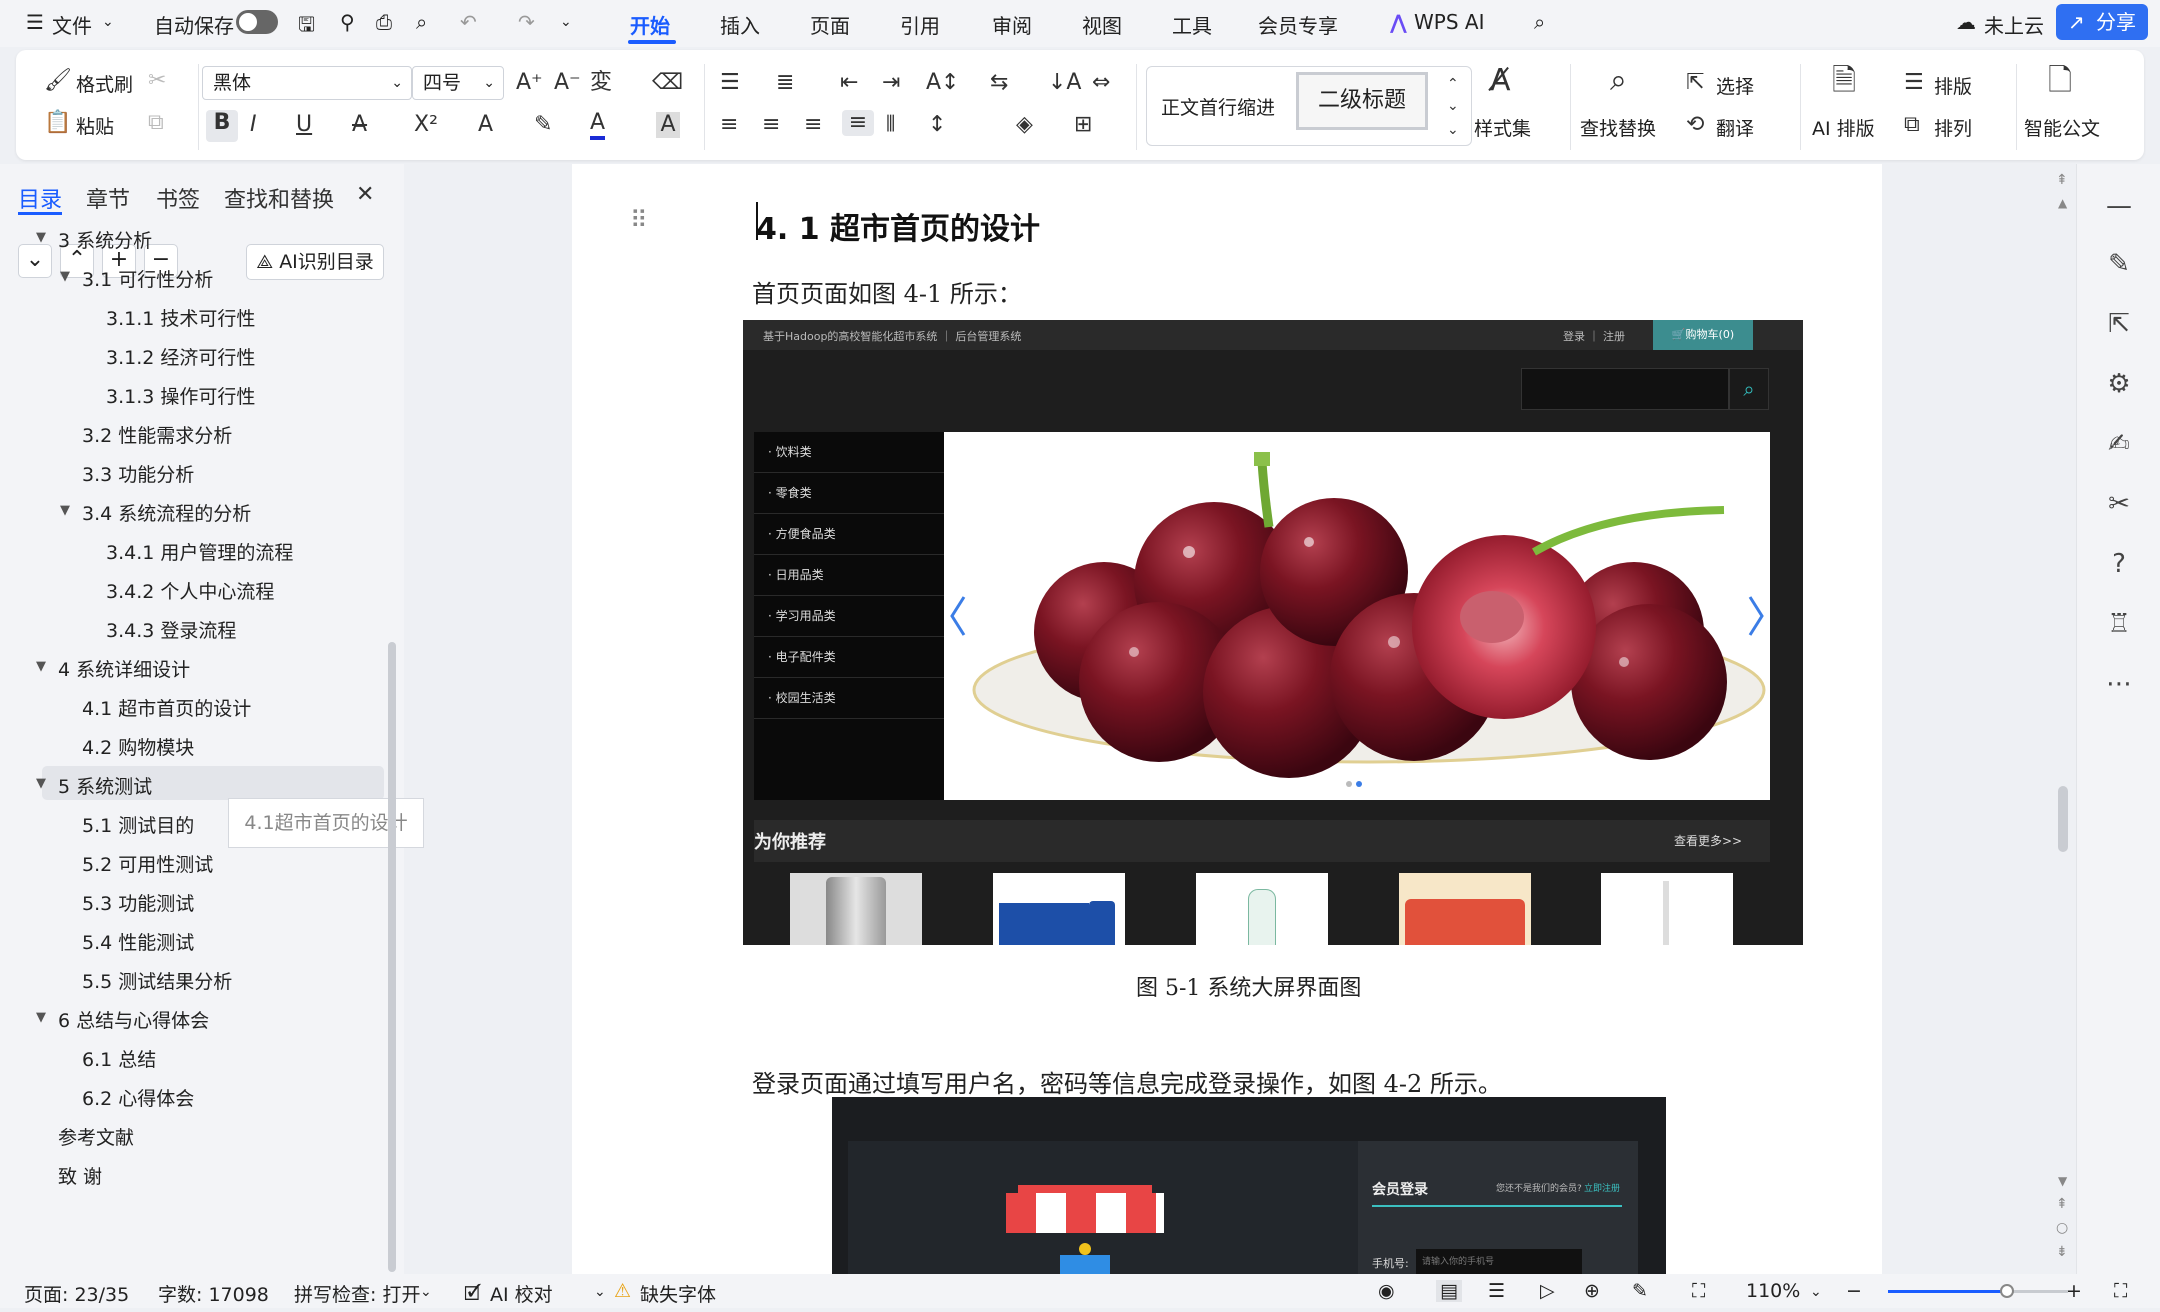 The height and width of the screenshot is (1312, 2160). I want to click on pen-icon: ✎, so click(2119, 264).